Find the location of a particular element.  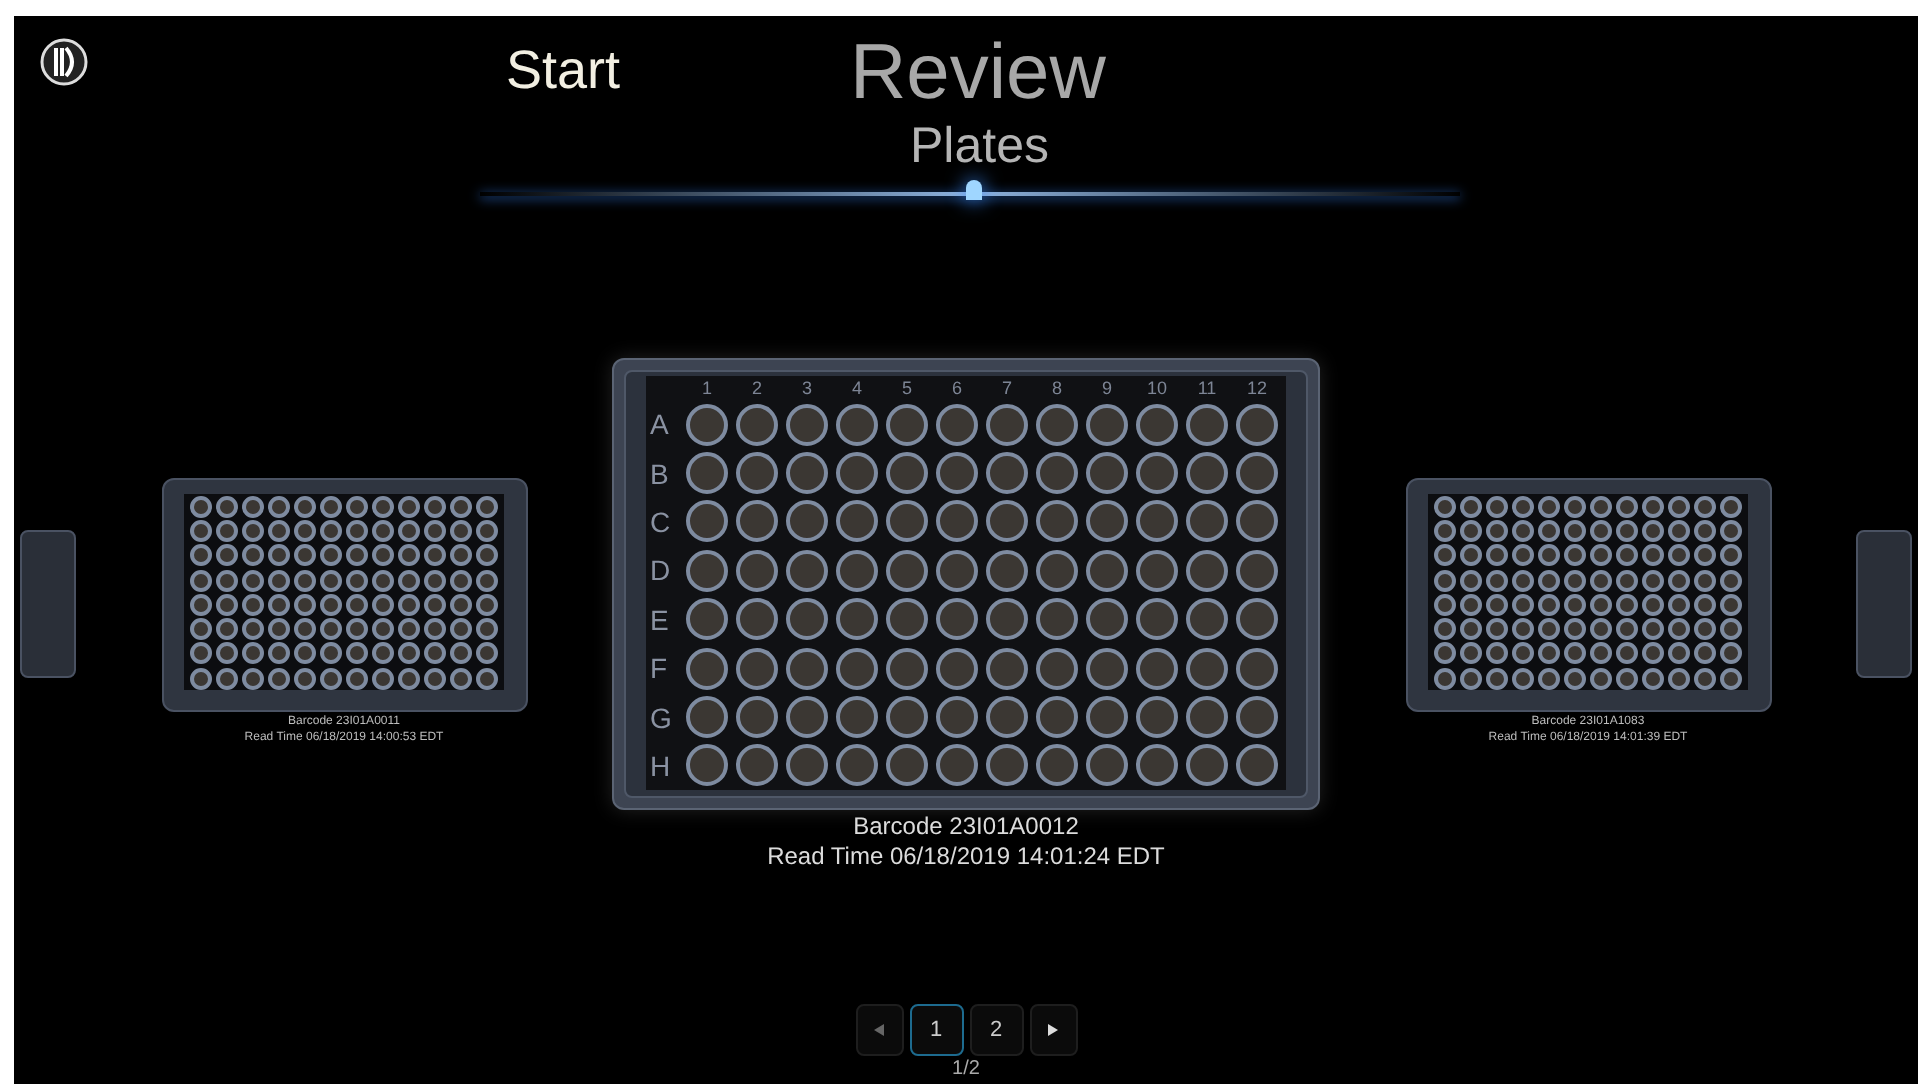

row-label: G is located at coordinates (662, 717).